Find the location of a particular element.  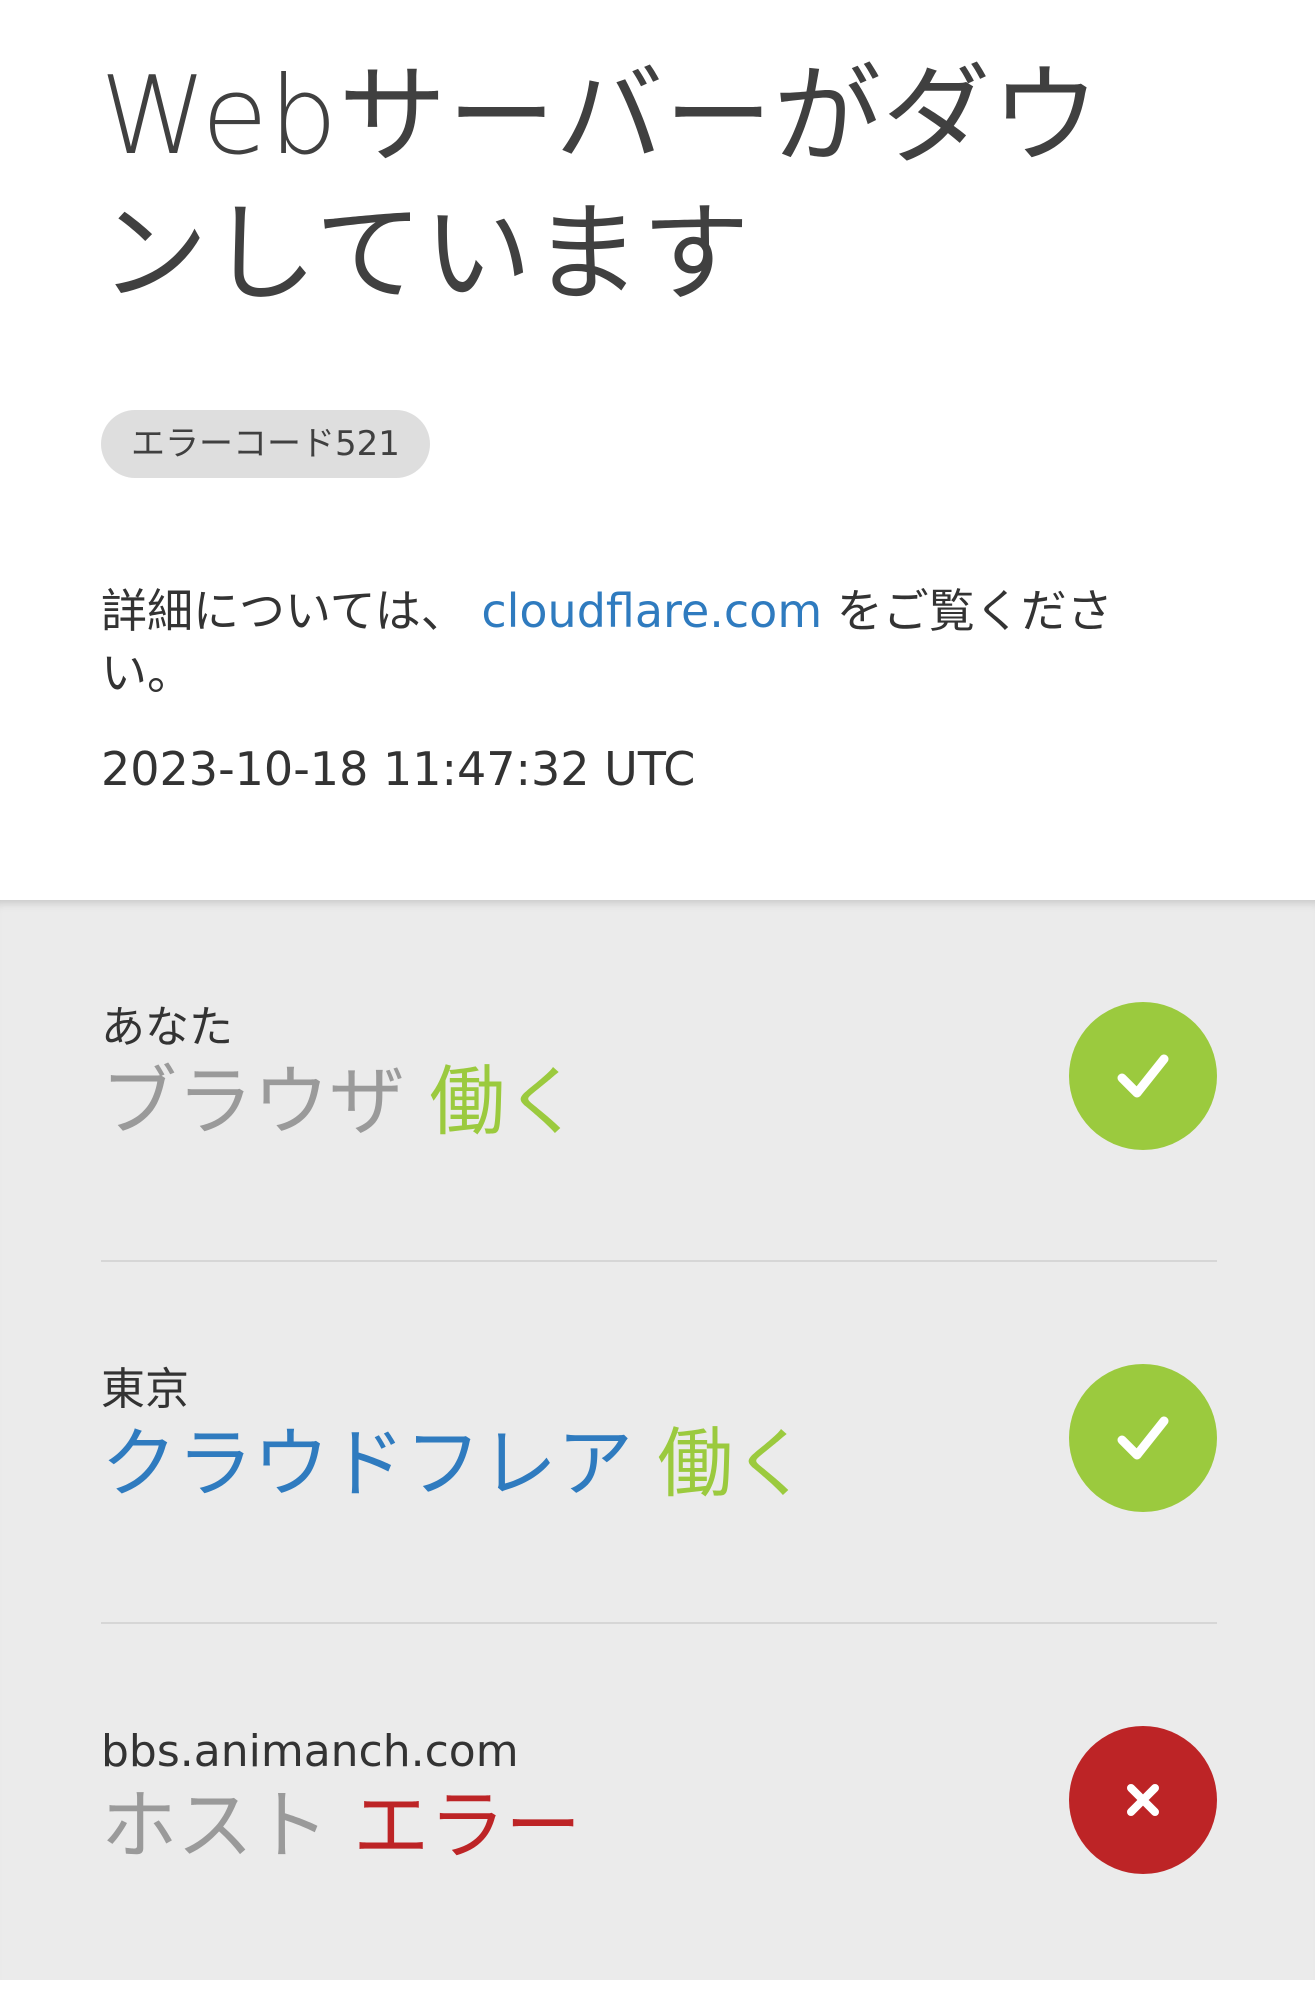

info-text: 詳細については、 cloudflare.com をご覧ください。 is located at coordinates (641, 642).